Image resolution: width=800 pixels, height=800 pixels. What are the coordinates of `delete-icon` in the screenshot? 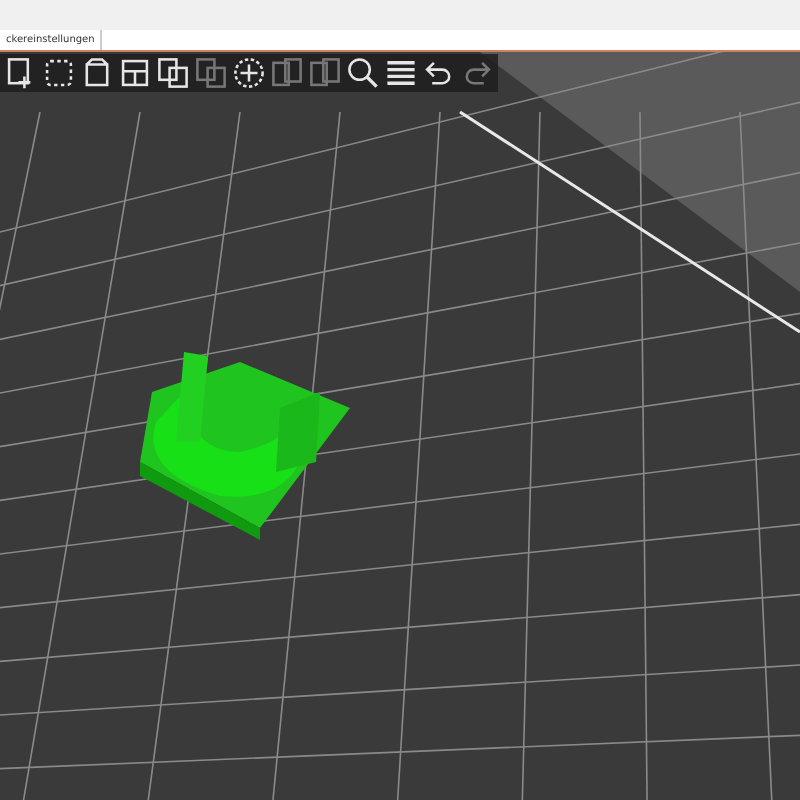 It's located at (59, 73).